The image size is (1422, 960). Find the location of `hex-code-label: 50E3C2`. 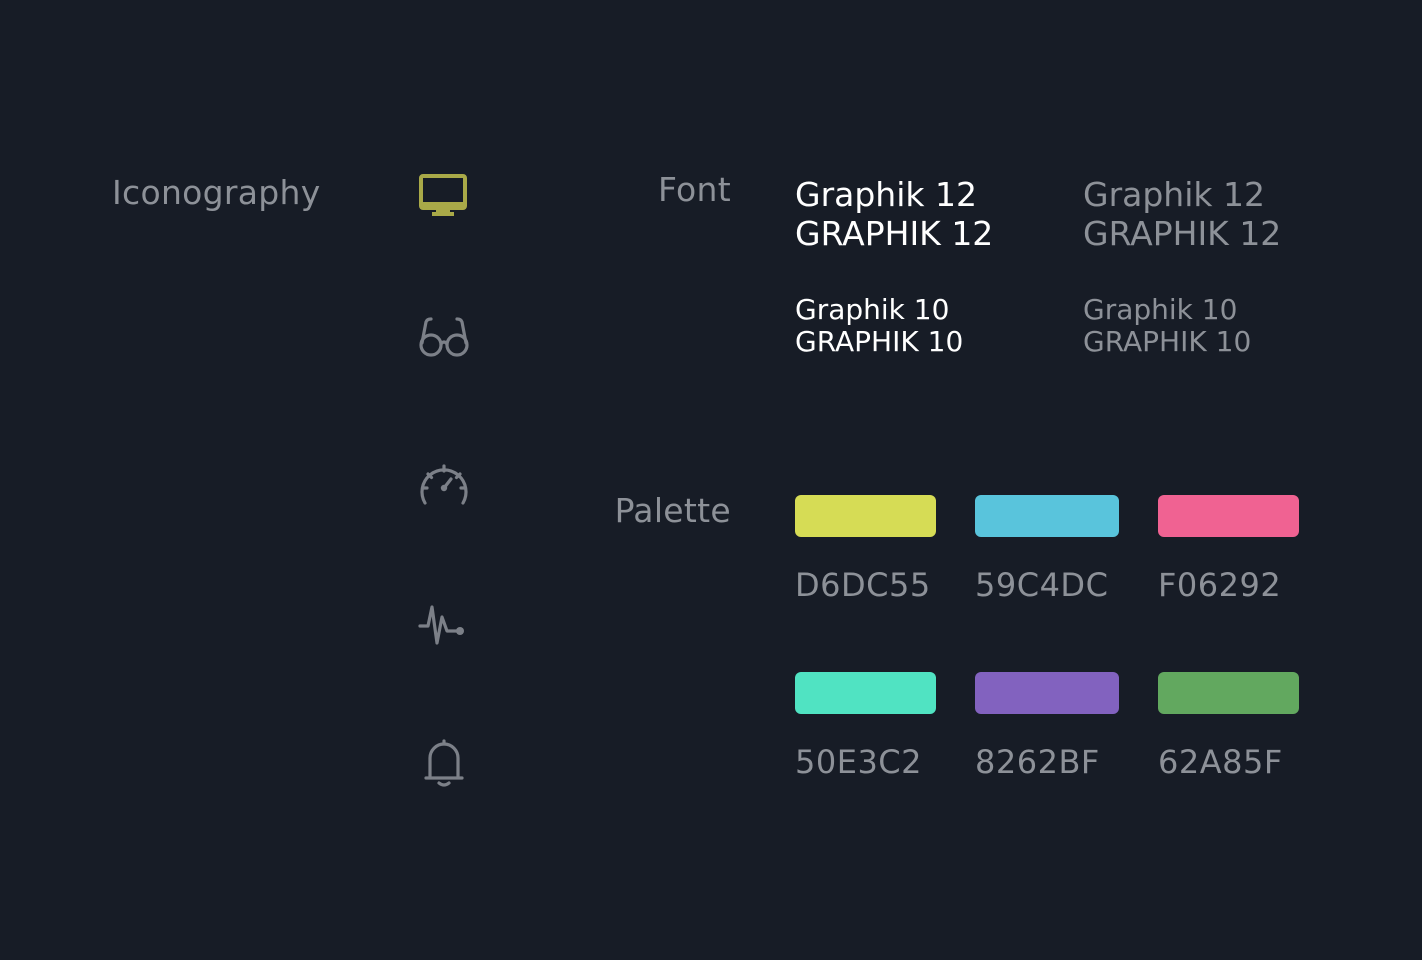

hex-code-label: 50E3C2 is located at coordinates (858, 762).